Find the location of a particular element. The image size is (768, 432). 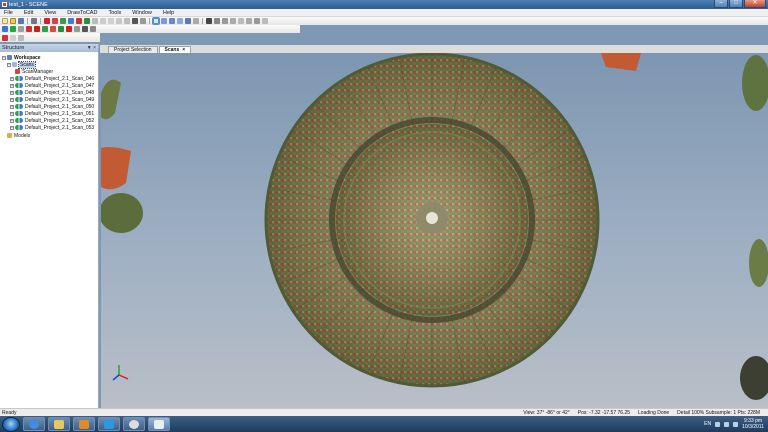

start-button is located at coordinates (11, 424).